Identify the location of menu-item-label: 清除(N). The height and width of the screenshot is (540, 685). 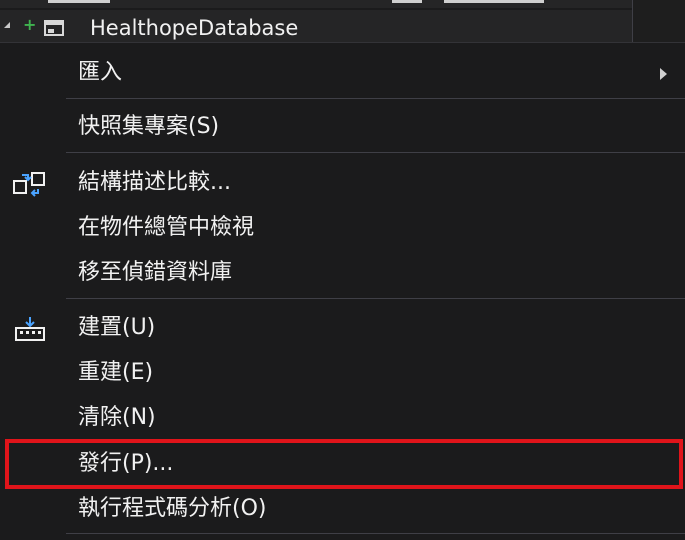
(117, 417).